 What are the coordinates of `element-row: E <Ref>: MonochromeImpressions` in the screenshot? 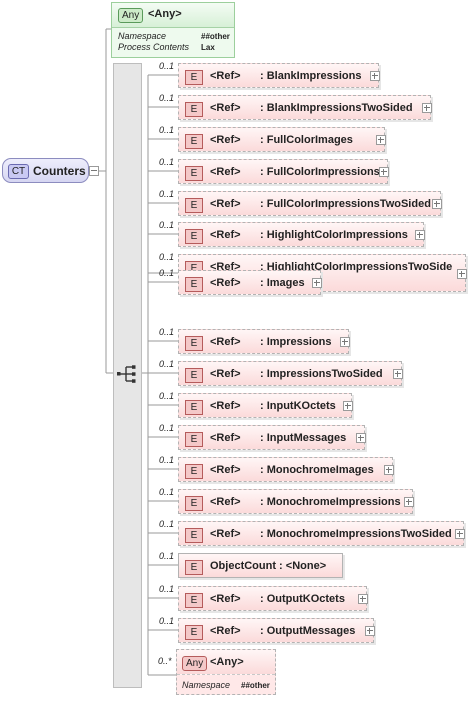 It's located at (295, 501).